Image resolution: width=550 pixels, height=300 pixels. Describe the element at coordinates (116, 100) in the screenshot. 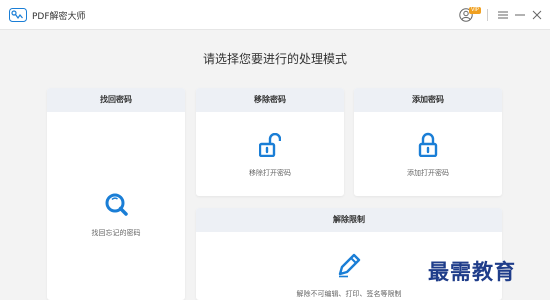

I see `find-password-title: 找回密码` at that location.